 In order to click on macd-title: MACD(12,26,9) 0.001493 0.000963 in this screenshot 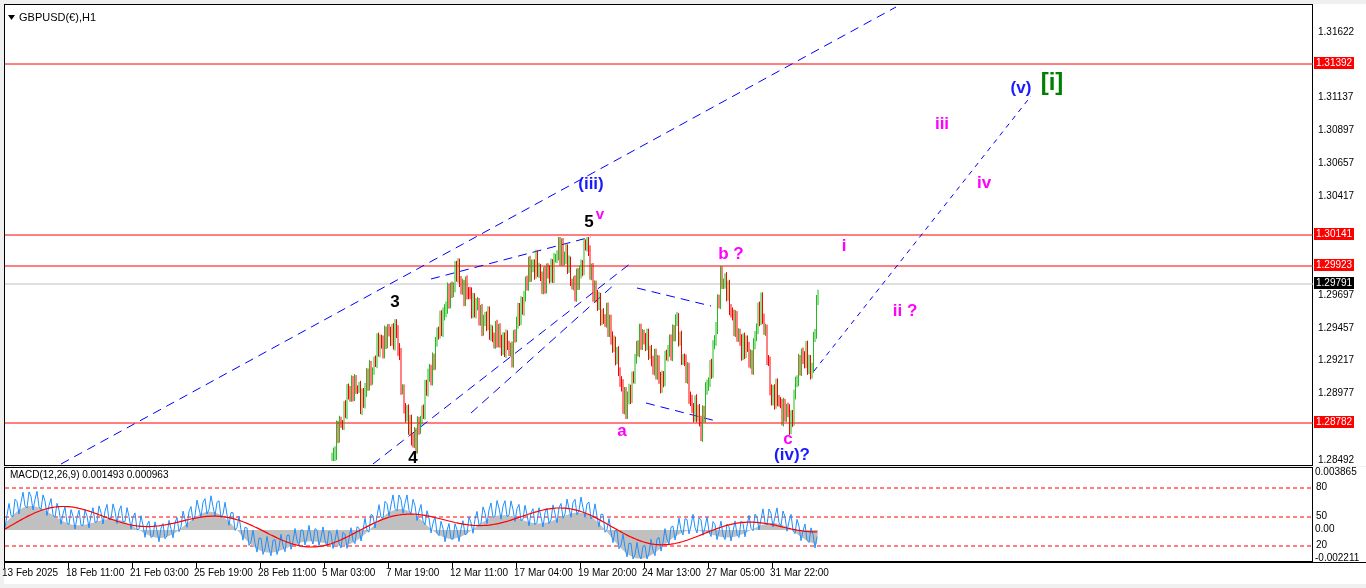, I will do `click(89, 475)`.